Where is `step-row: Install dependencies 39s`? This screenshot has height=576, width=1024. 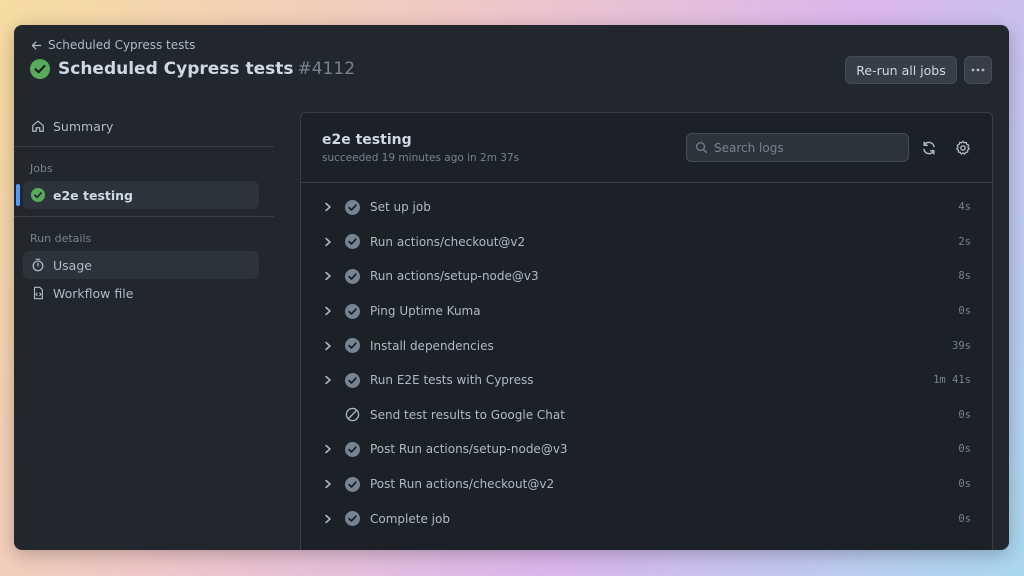
step-row: Install dependencies 39s is located at coordinates (646, 345).